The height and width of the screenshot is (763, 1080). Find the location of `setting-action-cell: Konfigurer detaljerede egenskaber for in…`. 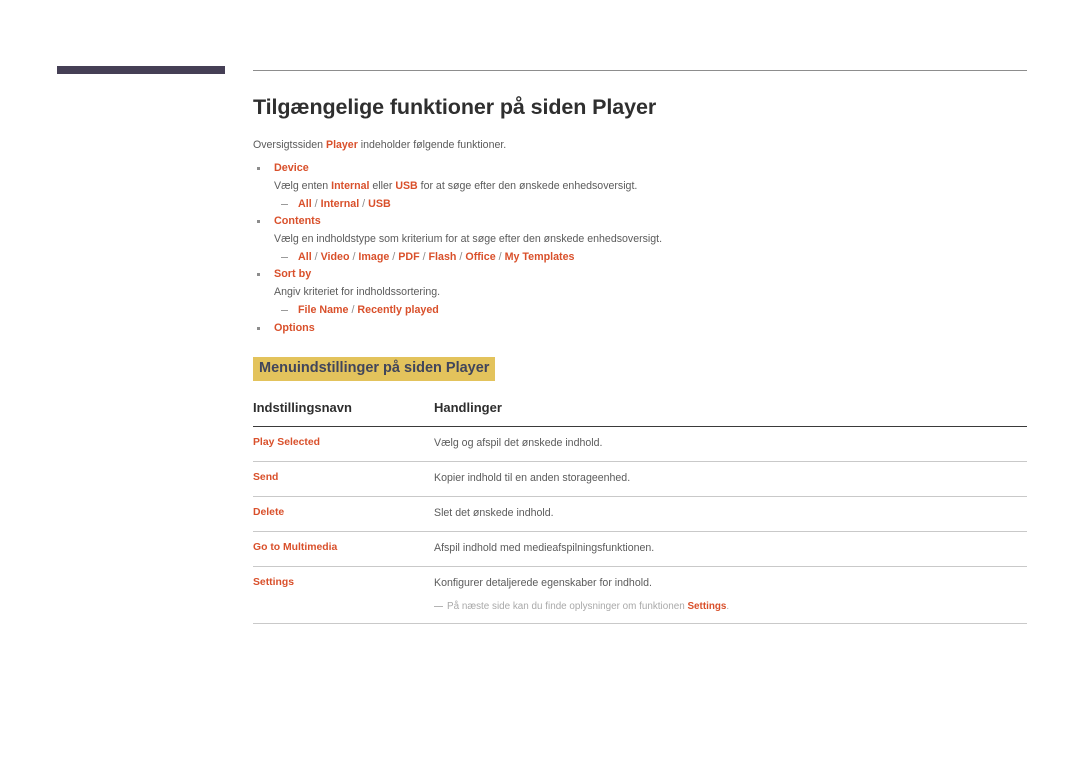

setting-action-cell: Konfigurer detaljerede egenskaber for in… is located at coordinates (730, 595).